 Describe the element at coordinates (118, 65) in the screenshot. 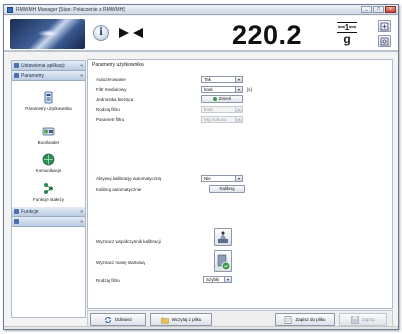

I see `panel-title: Parametry użytkownika` at that location.